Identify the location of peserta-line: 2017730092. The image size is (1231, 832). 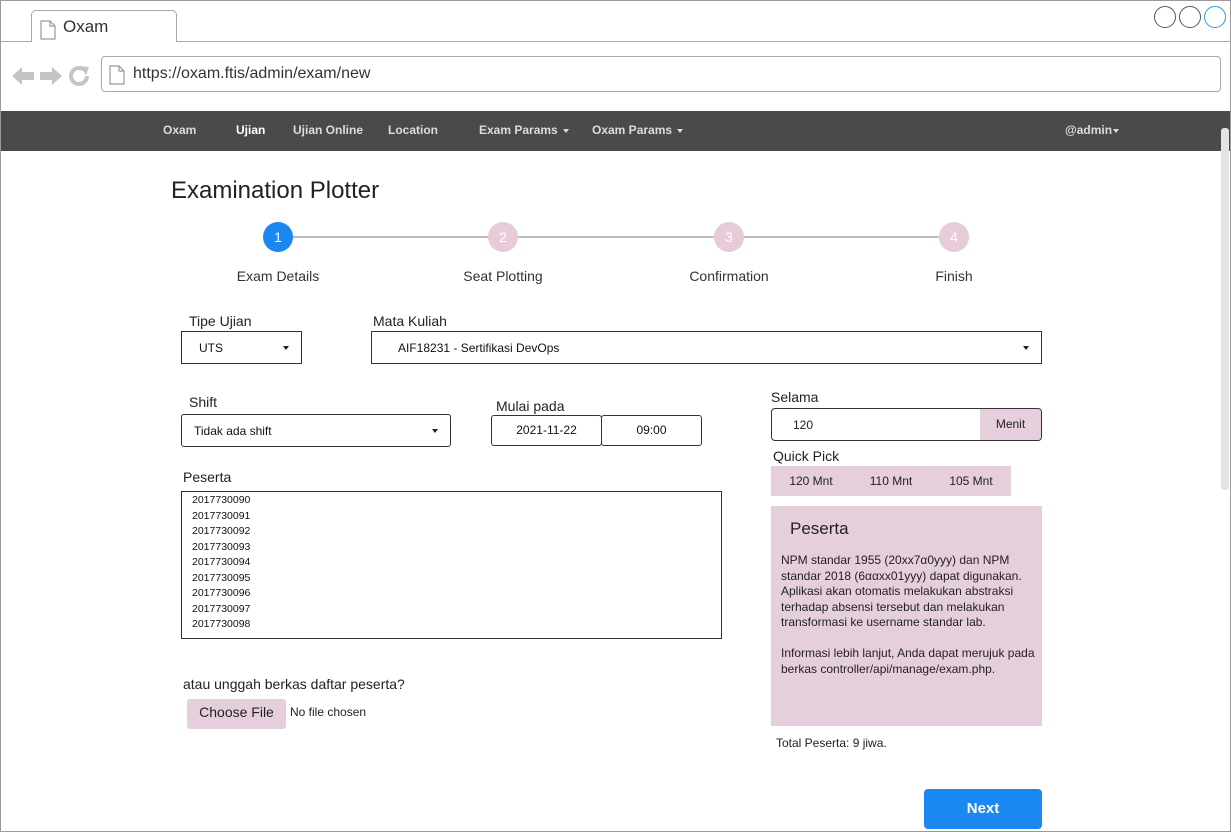
(221, 531).